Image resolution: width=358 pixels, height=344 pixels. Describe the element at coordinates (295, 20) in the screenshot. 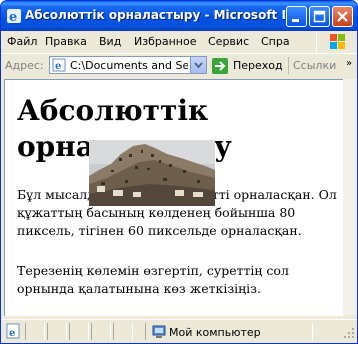

I see `minimize-icon` at that location.